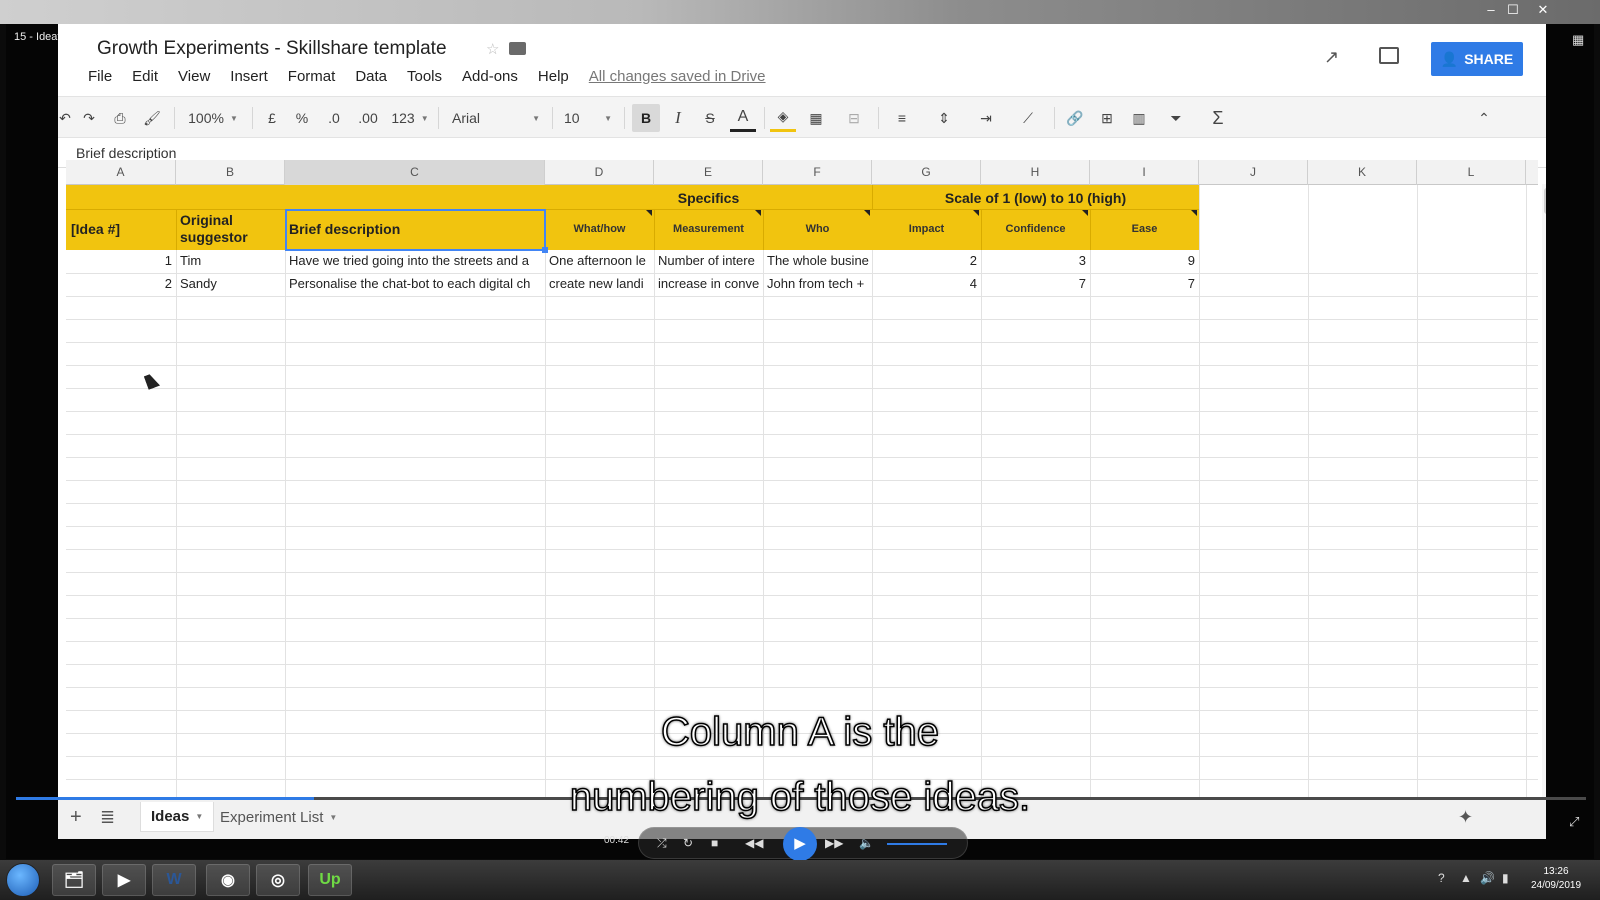  What do you see at coordinates (121, 172) in the screenshot?
I see `column-header-a: A` at bounding box center [121, 172].